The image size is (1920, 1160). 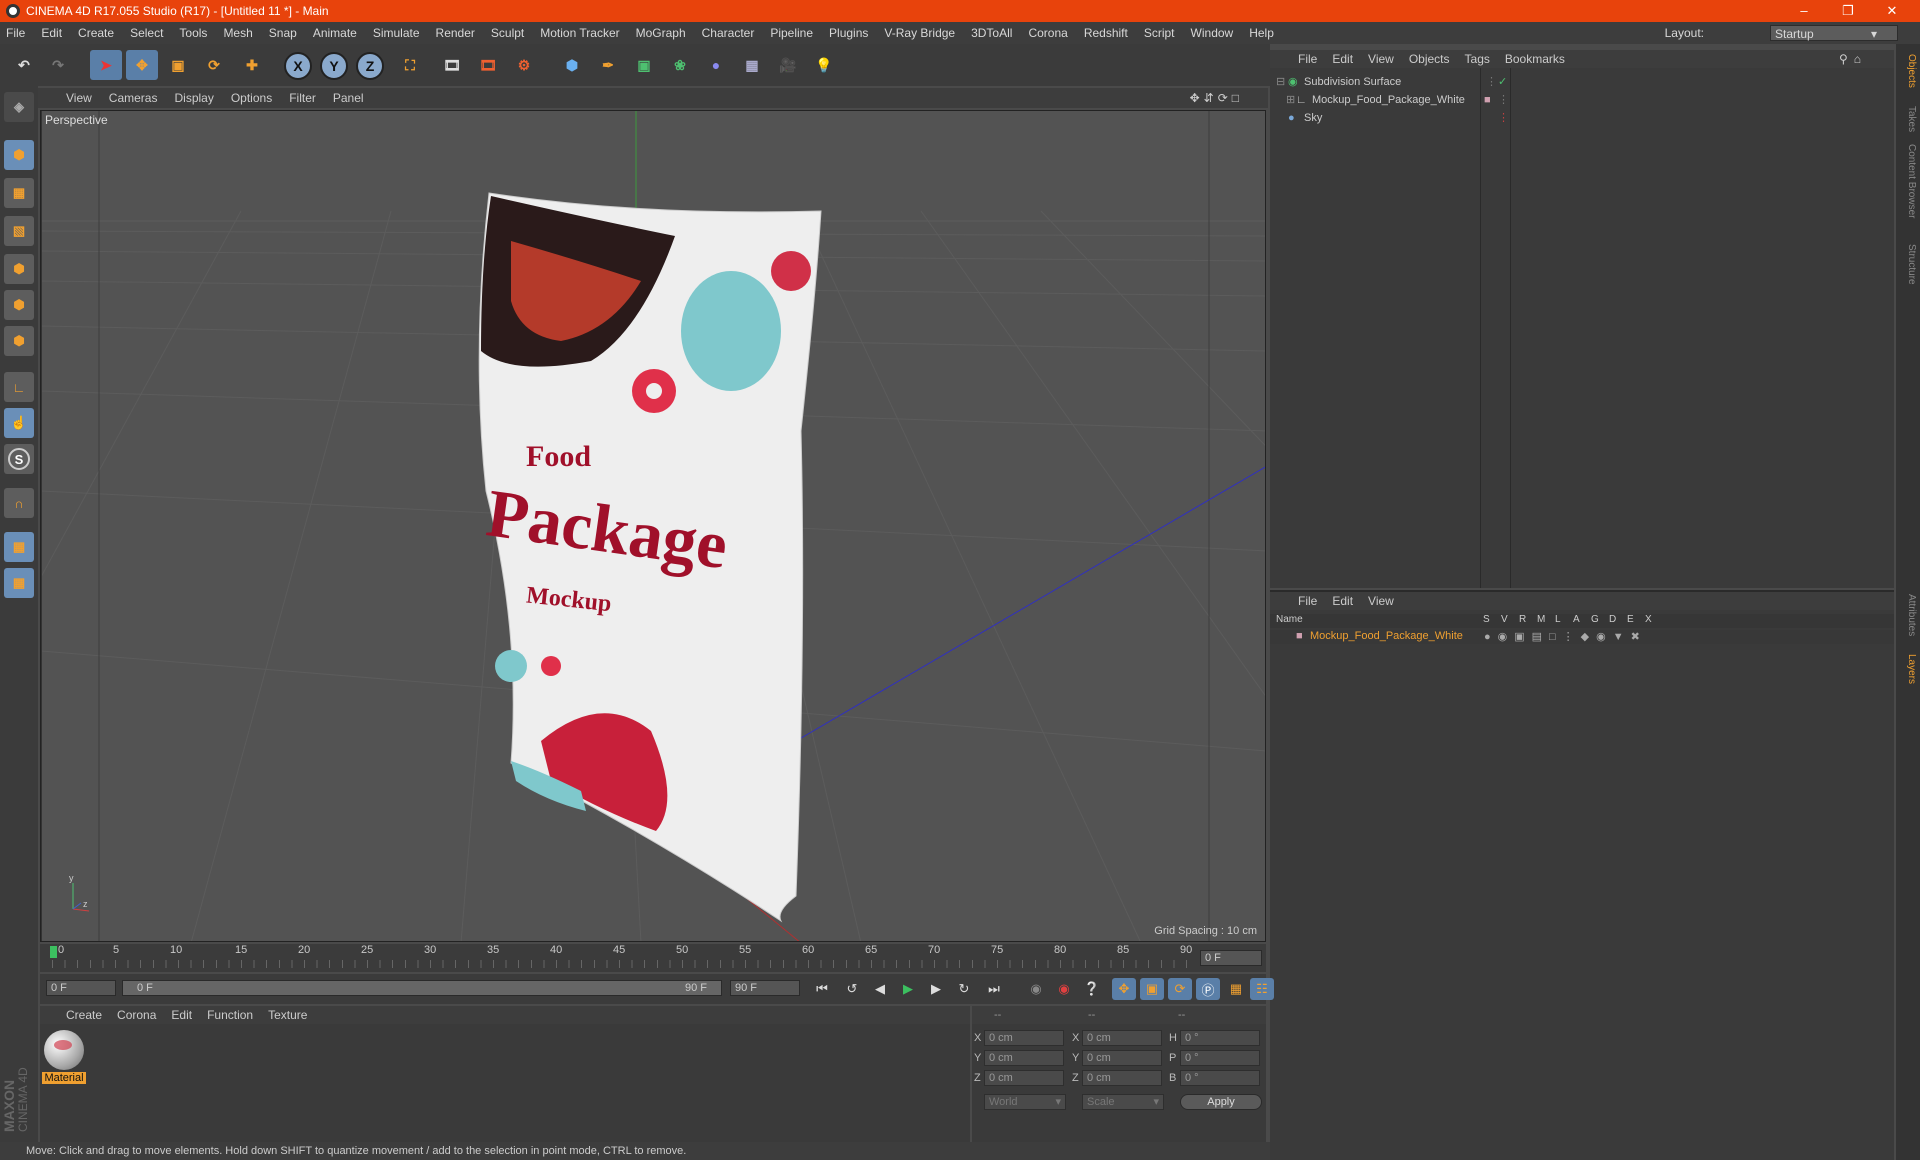 What do you see at coordinates (19, 583) in the screenshot?
I see `grid-snap-icon: ▦` at bounding box center [19, 583].